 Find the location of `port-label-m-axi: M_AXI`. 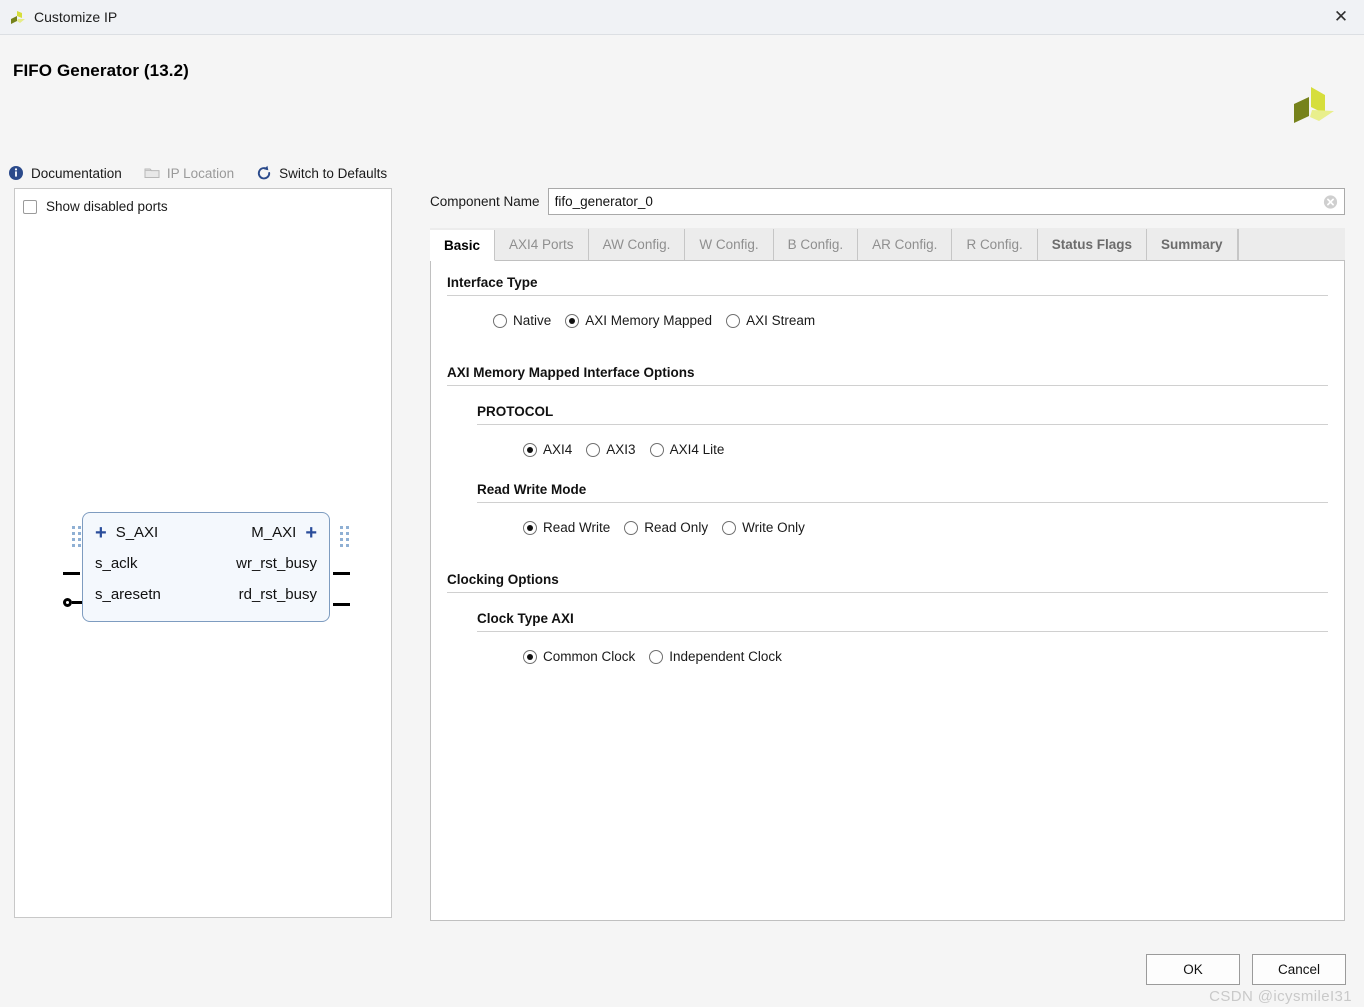

port-label-m-axi: M_AXI is located at coordinates (274, 532).